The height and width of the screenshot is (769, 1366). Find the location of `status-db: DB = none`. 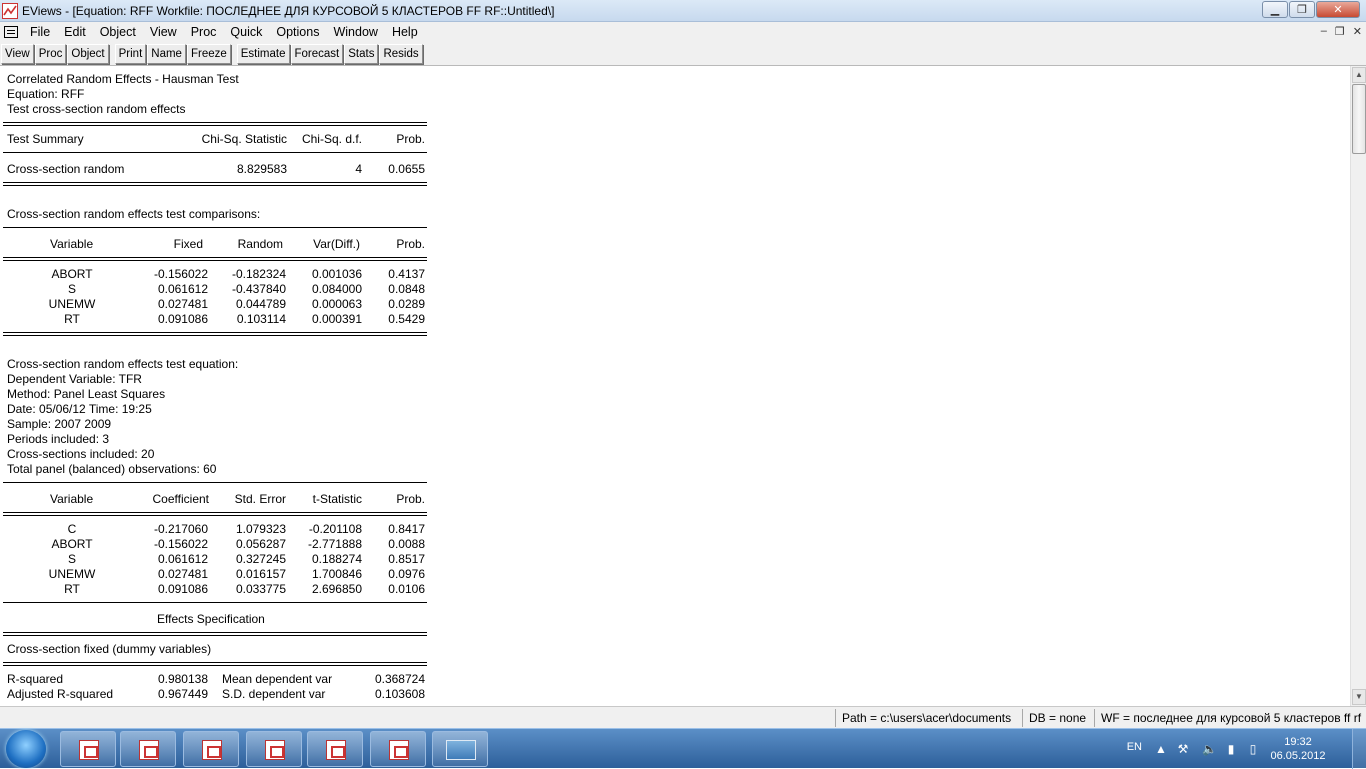

status-db: DB = none is located at coordinates (1054, 718).